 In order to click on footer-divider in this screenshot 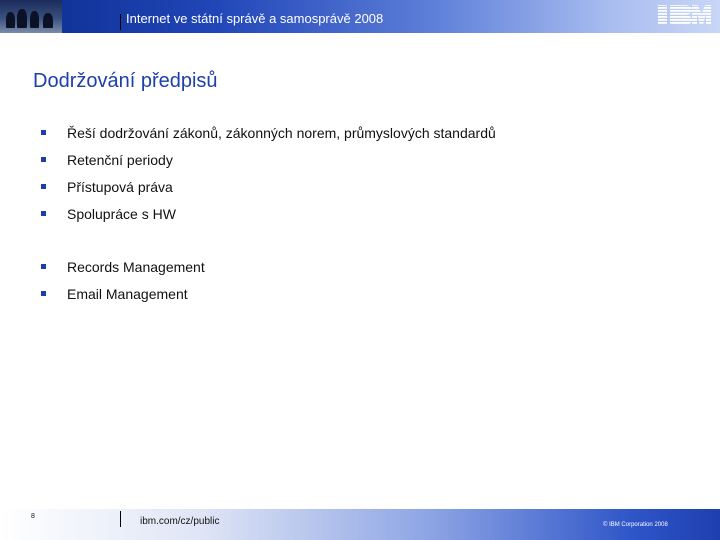, I will do `click(120, 519)`.